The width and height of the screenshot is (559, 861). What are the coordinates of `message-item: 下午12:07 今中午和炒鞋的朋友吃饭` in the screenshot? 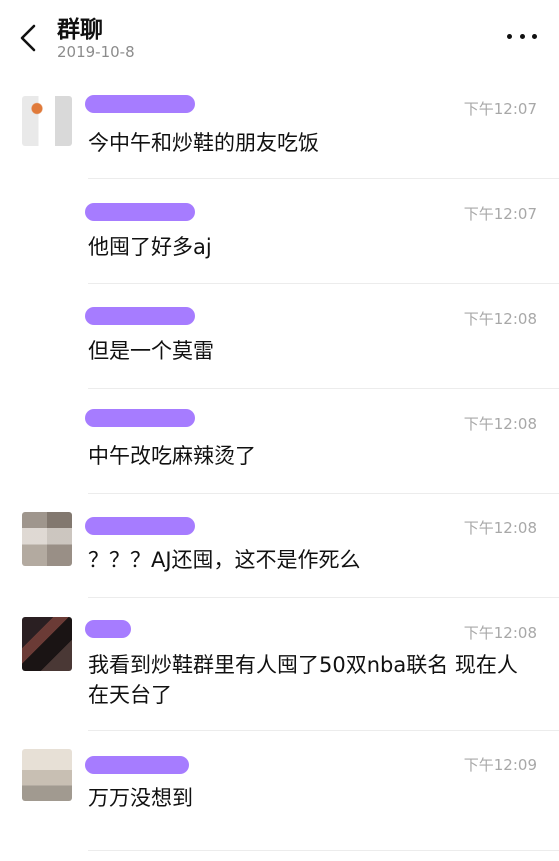 It's located at (279, 135).